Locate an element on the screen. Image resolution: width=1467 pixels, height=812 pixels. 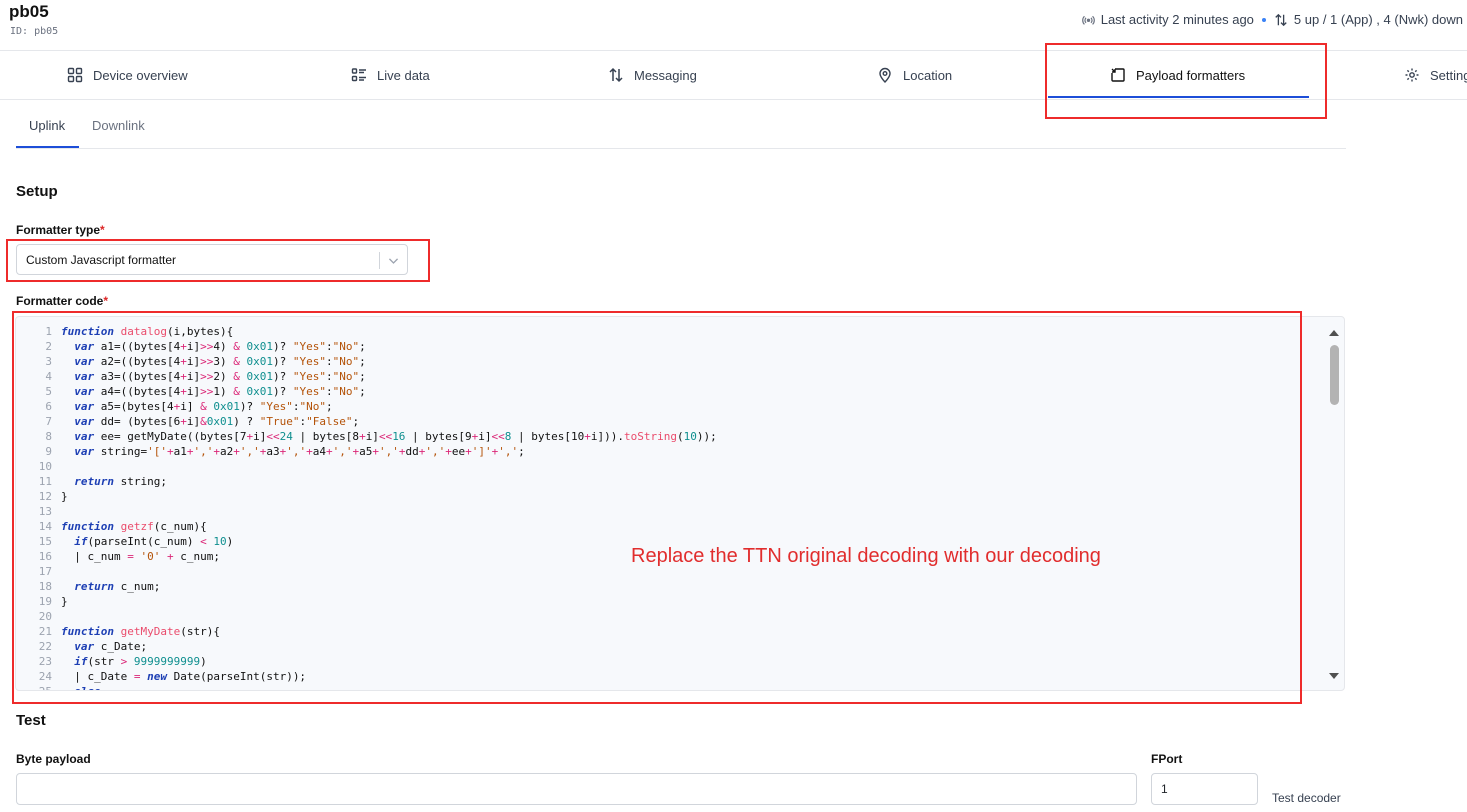
fport-input: 1 is located at coordinates (1204, 789).